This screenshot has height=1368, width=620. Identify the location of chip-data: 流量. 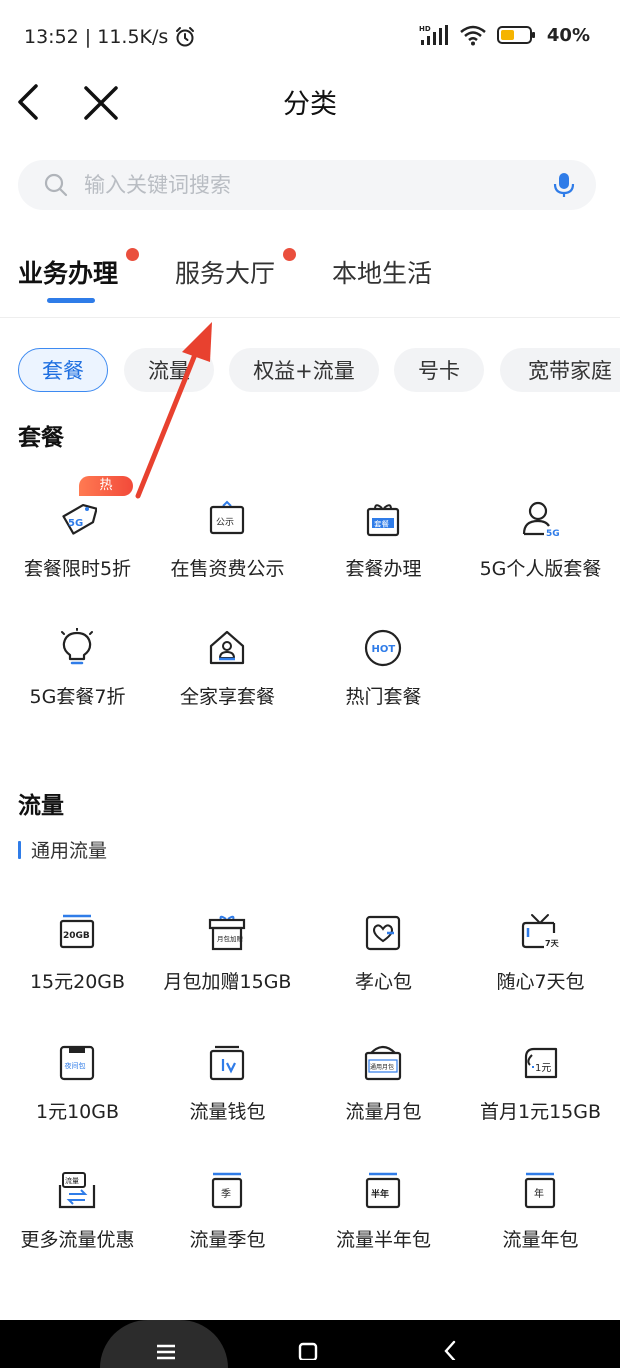
(169, 370).